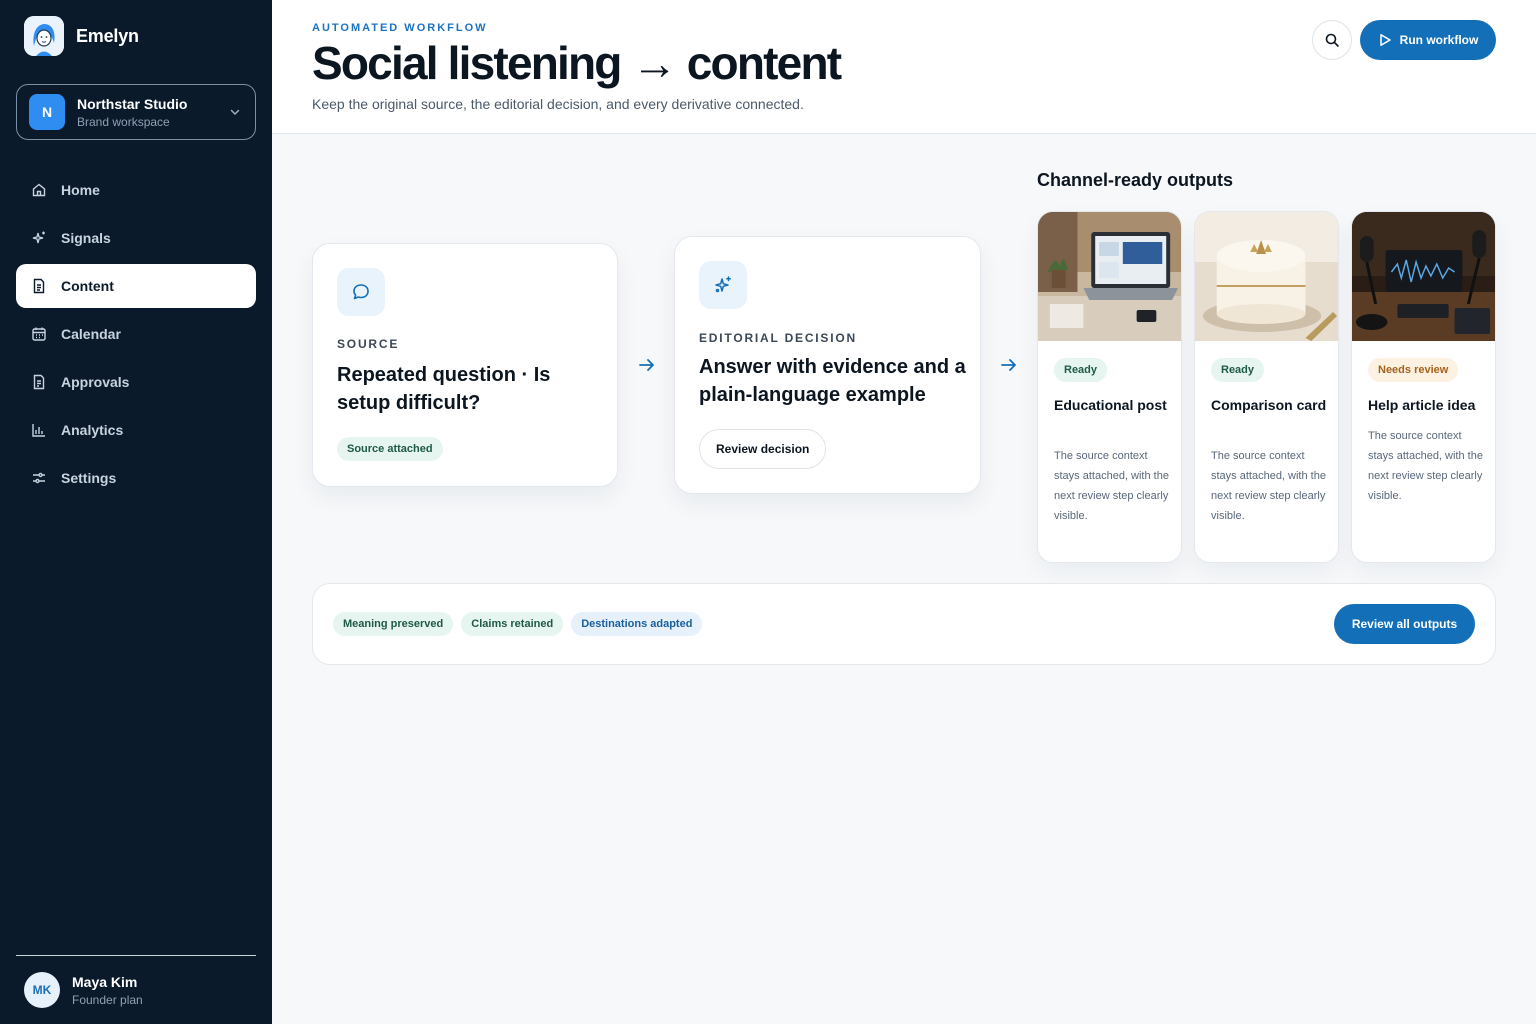 The height and width of the screenshot is (1024, 1536). I want to click on review-decision-button: Review decision, so click(763, 449).